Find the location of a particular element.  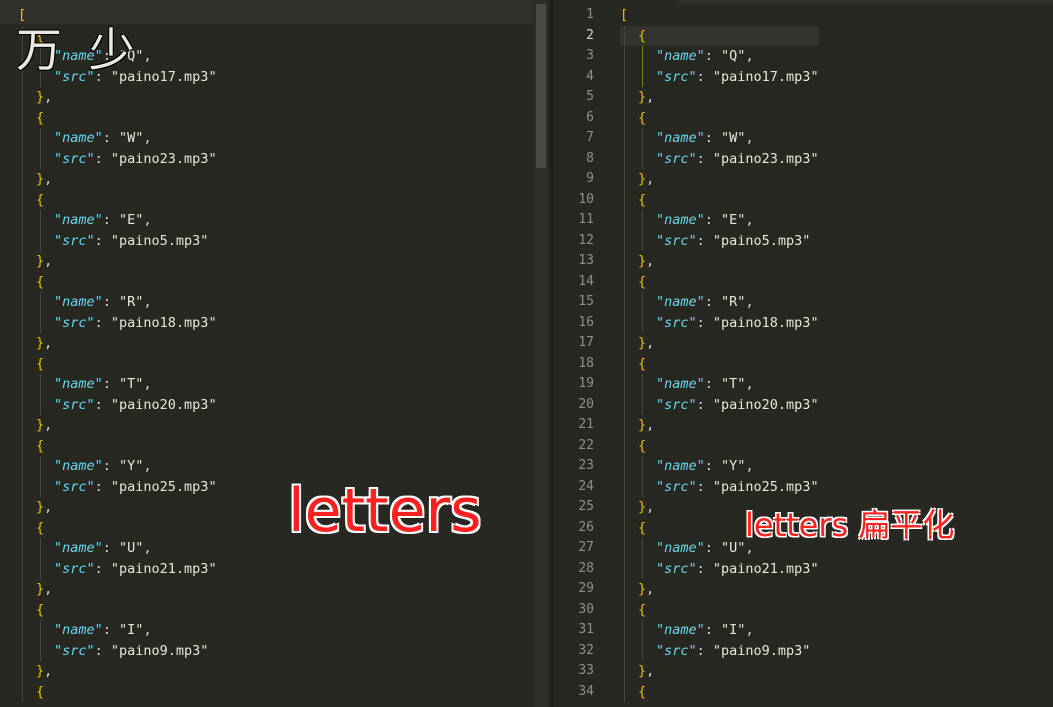

line-number: 26 is located at coordinates (586, 527).